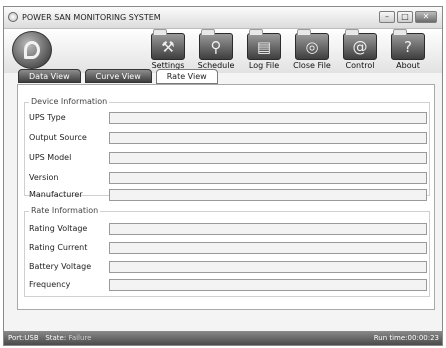  What do you see at coordinates (50, 284) in the screenshot?
I see `frequency-label: Frequency` at bounding box center [50, 284].